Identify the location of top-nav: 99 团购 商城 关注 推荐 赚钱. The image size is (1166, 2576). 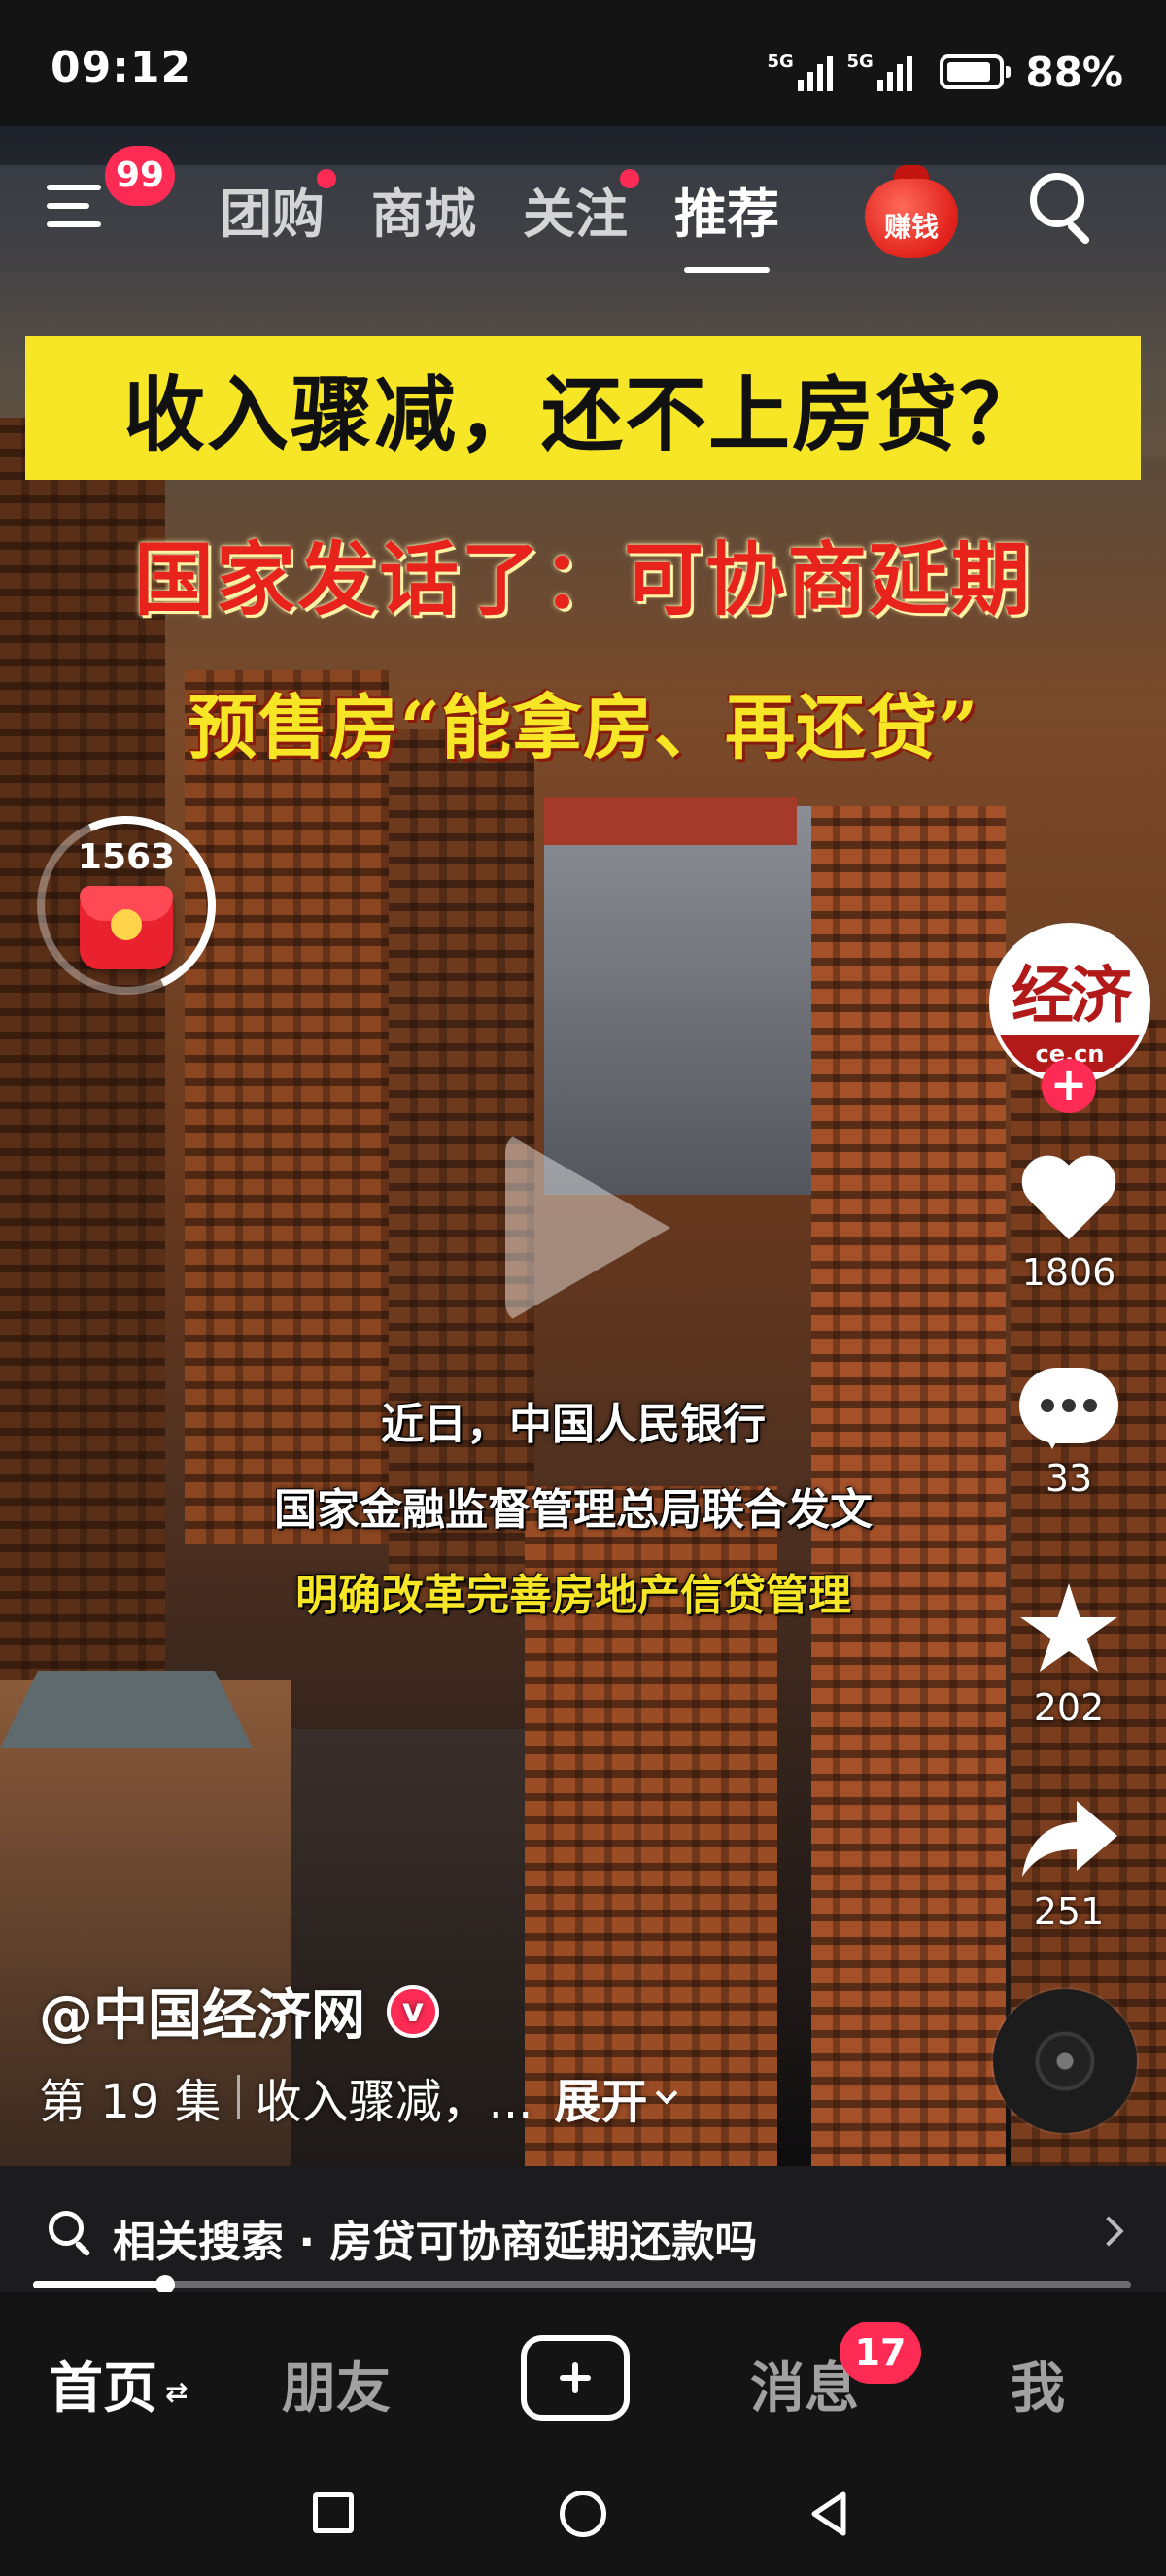
(583, 199).